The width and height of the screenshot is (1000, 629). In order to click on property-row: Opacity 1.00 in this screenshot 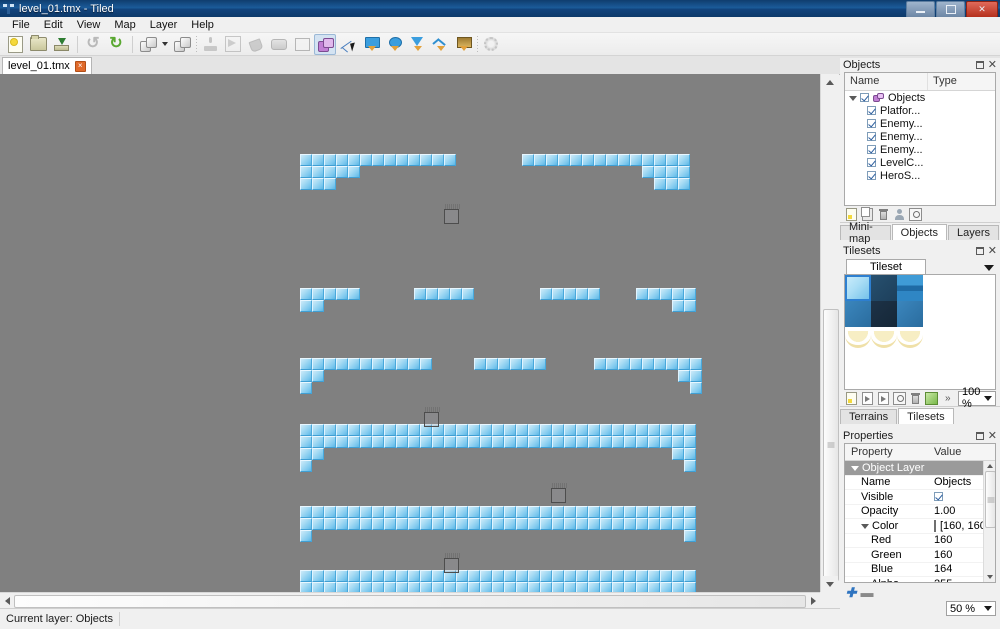, I will do `click(920, 512)`.